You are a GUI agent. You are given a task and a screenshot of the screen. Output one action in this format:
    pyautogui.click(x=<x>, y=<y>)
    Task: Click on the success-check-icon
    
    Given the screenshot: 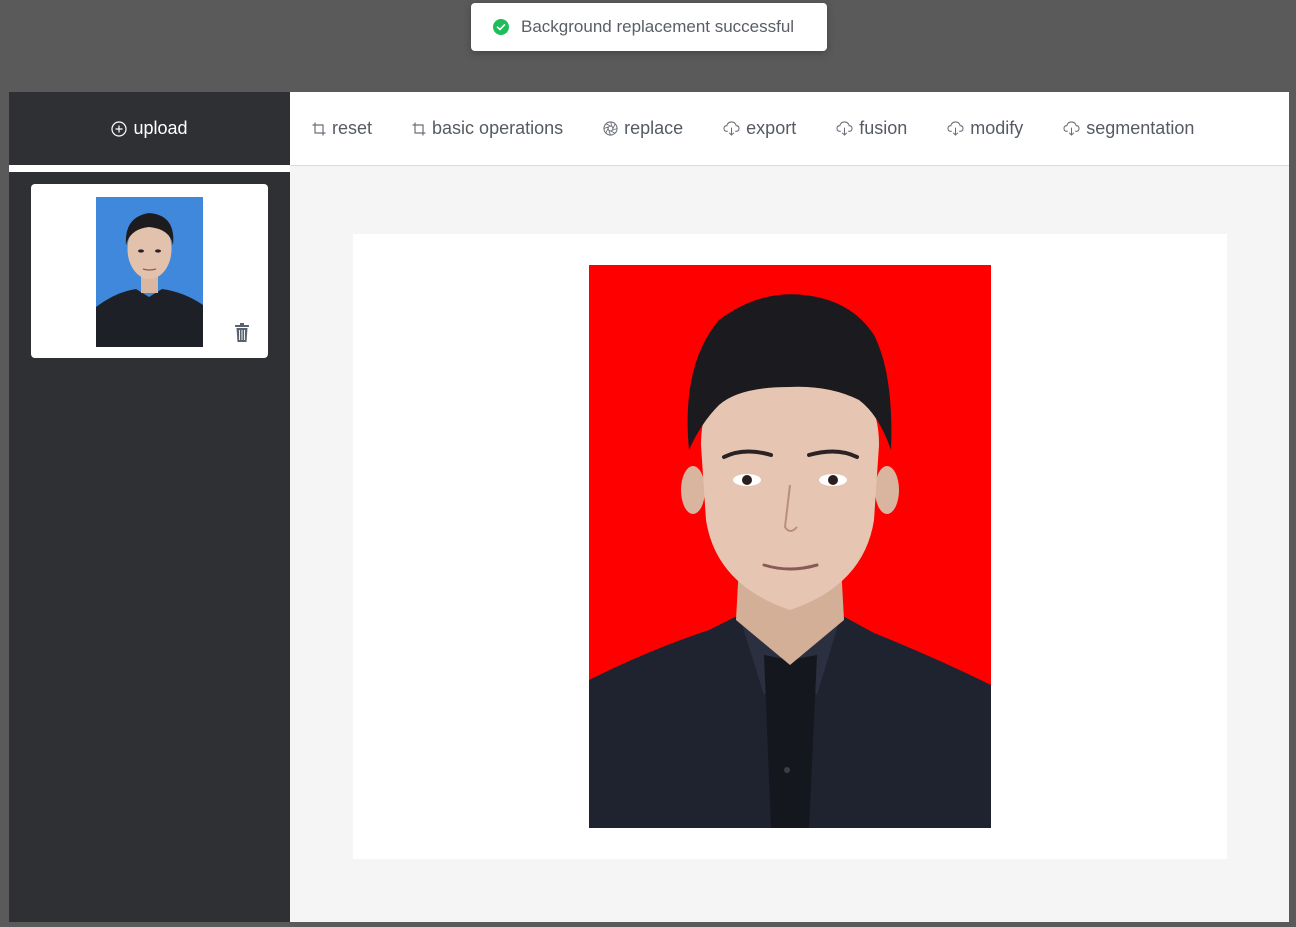 What is the action you would take?
    pyautogui.click(x=501, y=27)
    